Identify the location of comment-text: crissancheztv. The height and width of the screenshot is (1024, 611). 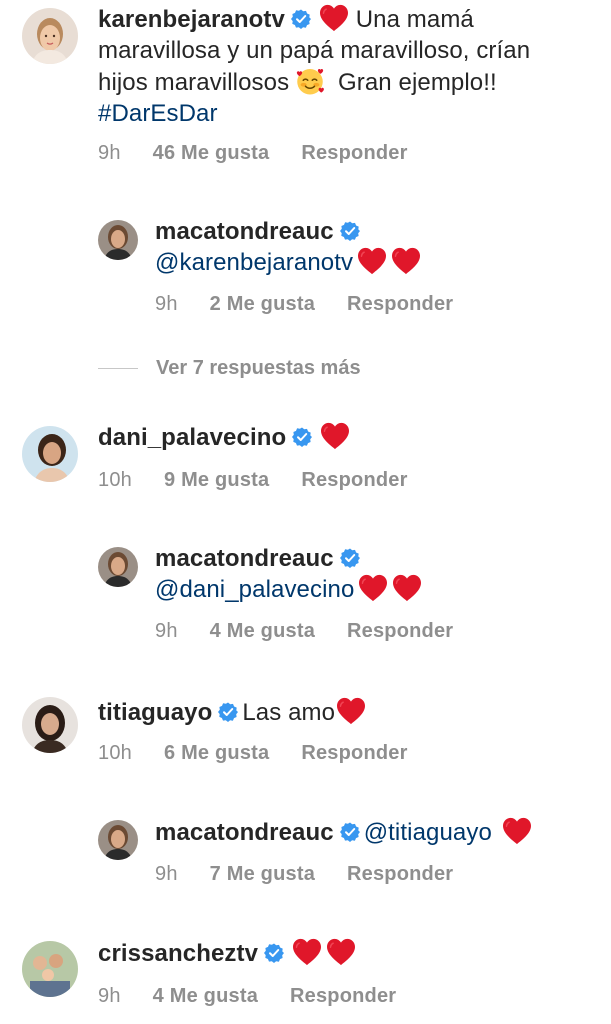
(348, 953).